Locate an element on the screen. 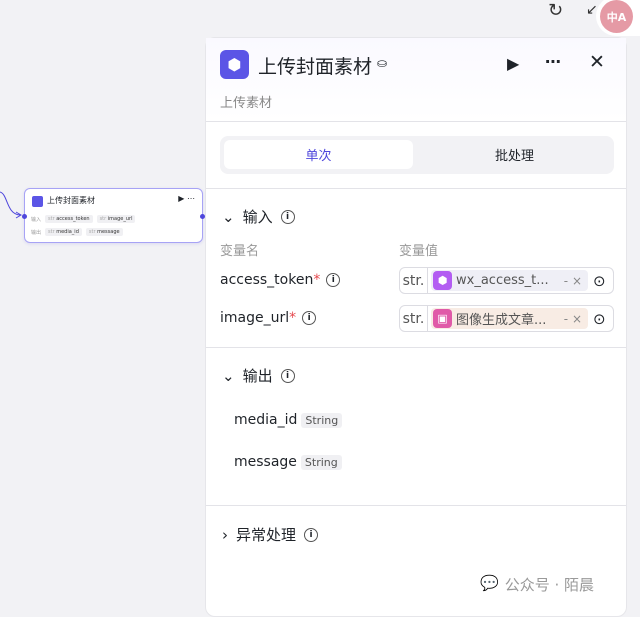 This screenshot has height=617, width=640. tab-single: 单次 is located at coordinates (318, 154).